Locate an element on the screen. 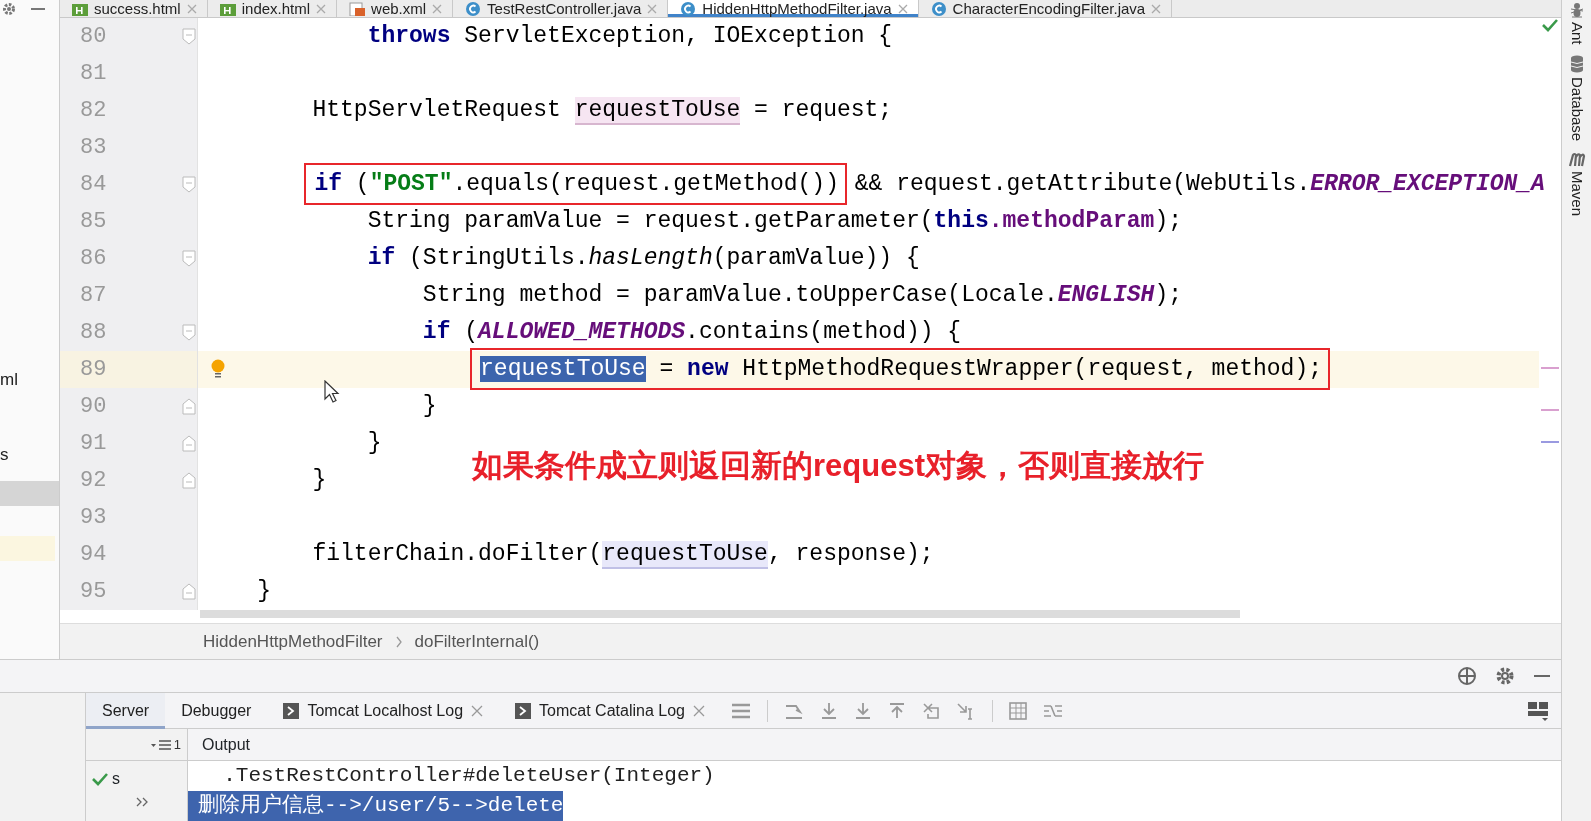 The image size is (1591, 821). editor-tab: CharacterEncodingFilter.java is located at coordinates (1045, 8).